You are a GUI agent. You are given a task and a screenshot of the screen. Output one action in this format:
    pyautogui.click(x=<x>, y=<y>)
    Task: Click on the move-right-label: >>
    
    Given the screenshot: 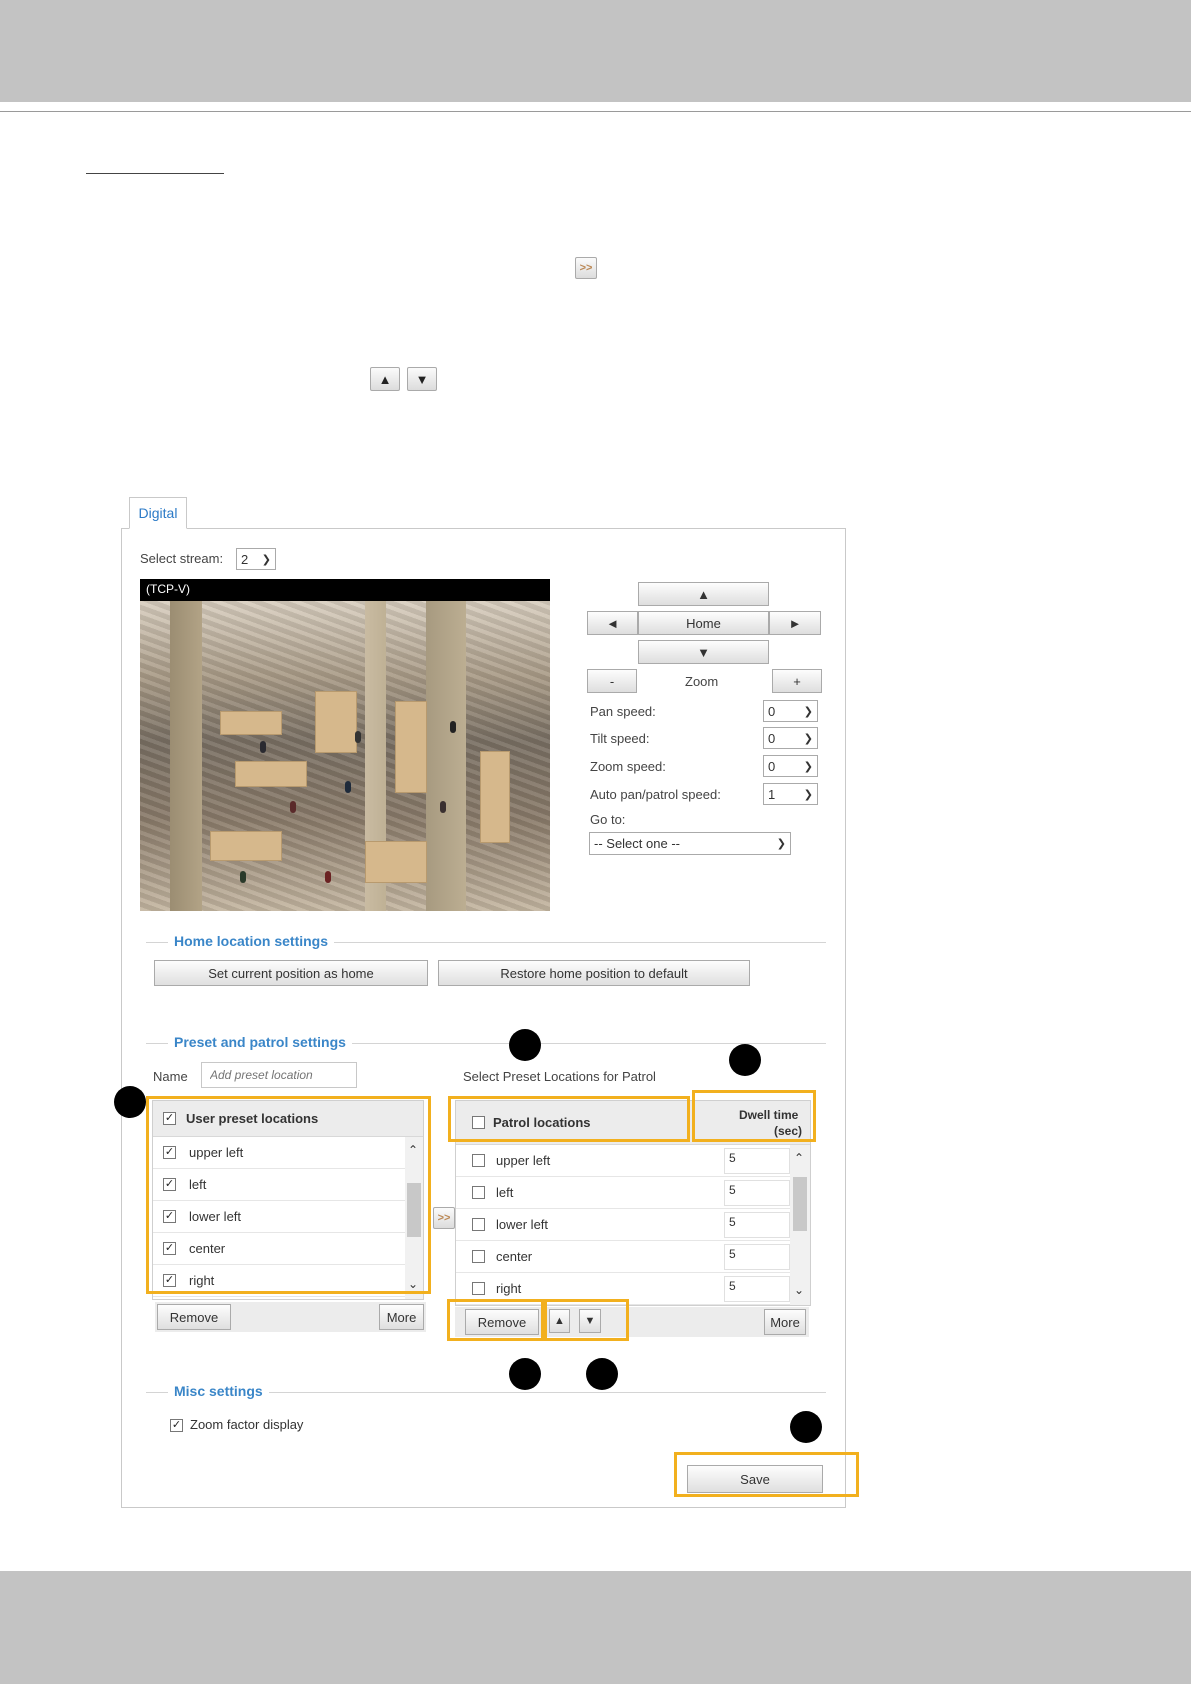 What is the action you would take?
    pyautogui.click(x=586, y=268)
    